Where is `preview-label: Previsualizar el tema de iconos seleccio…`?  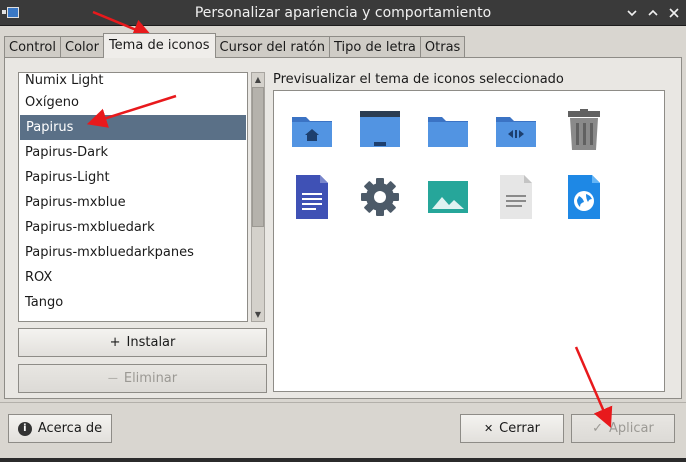
preview-label: Previsualizar el tema de iconos seleccio… is located at coordinates (418, 79).